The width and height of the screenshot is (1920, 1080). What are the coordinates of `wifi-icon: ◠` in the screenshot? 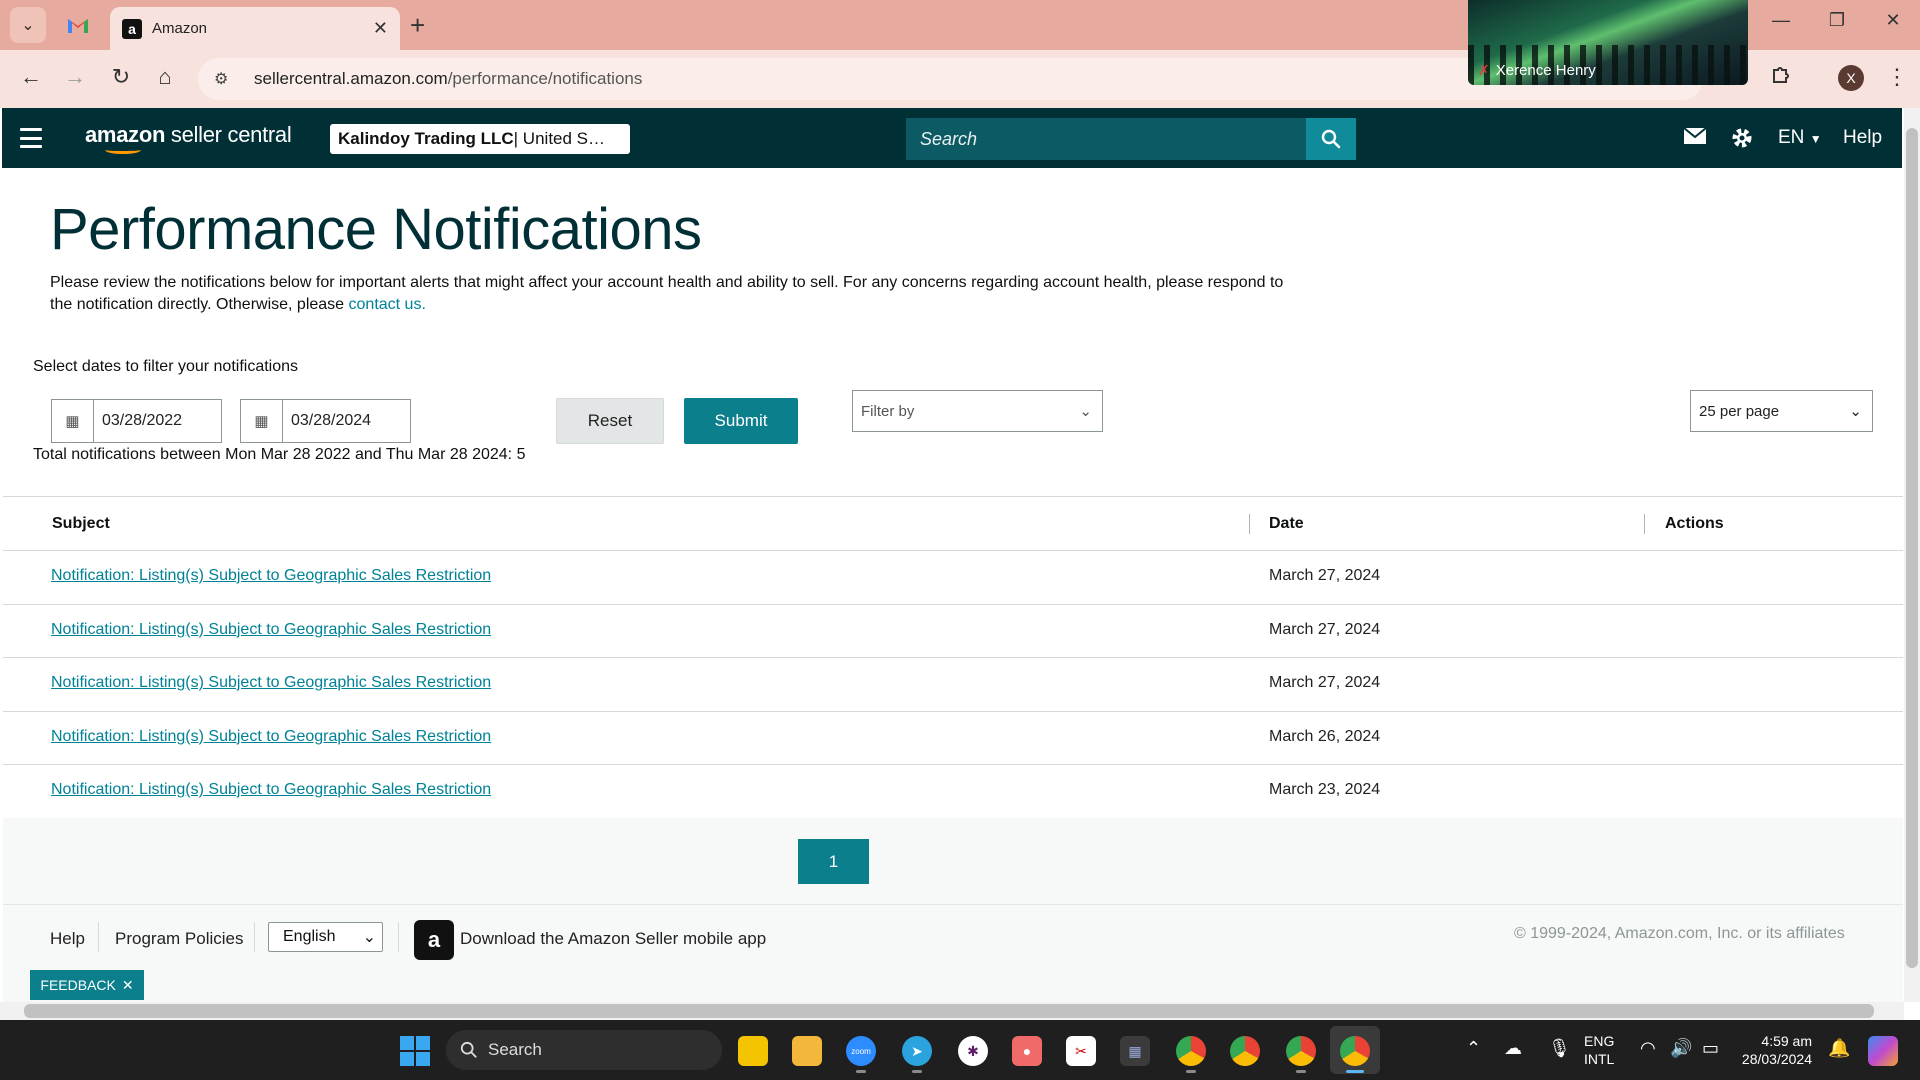 It's located at (1648, 1048).